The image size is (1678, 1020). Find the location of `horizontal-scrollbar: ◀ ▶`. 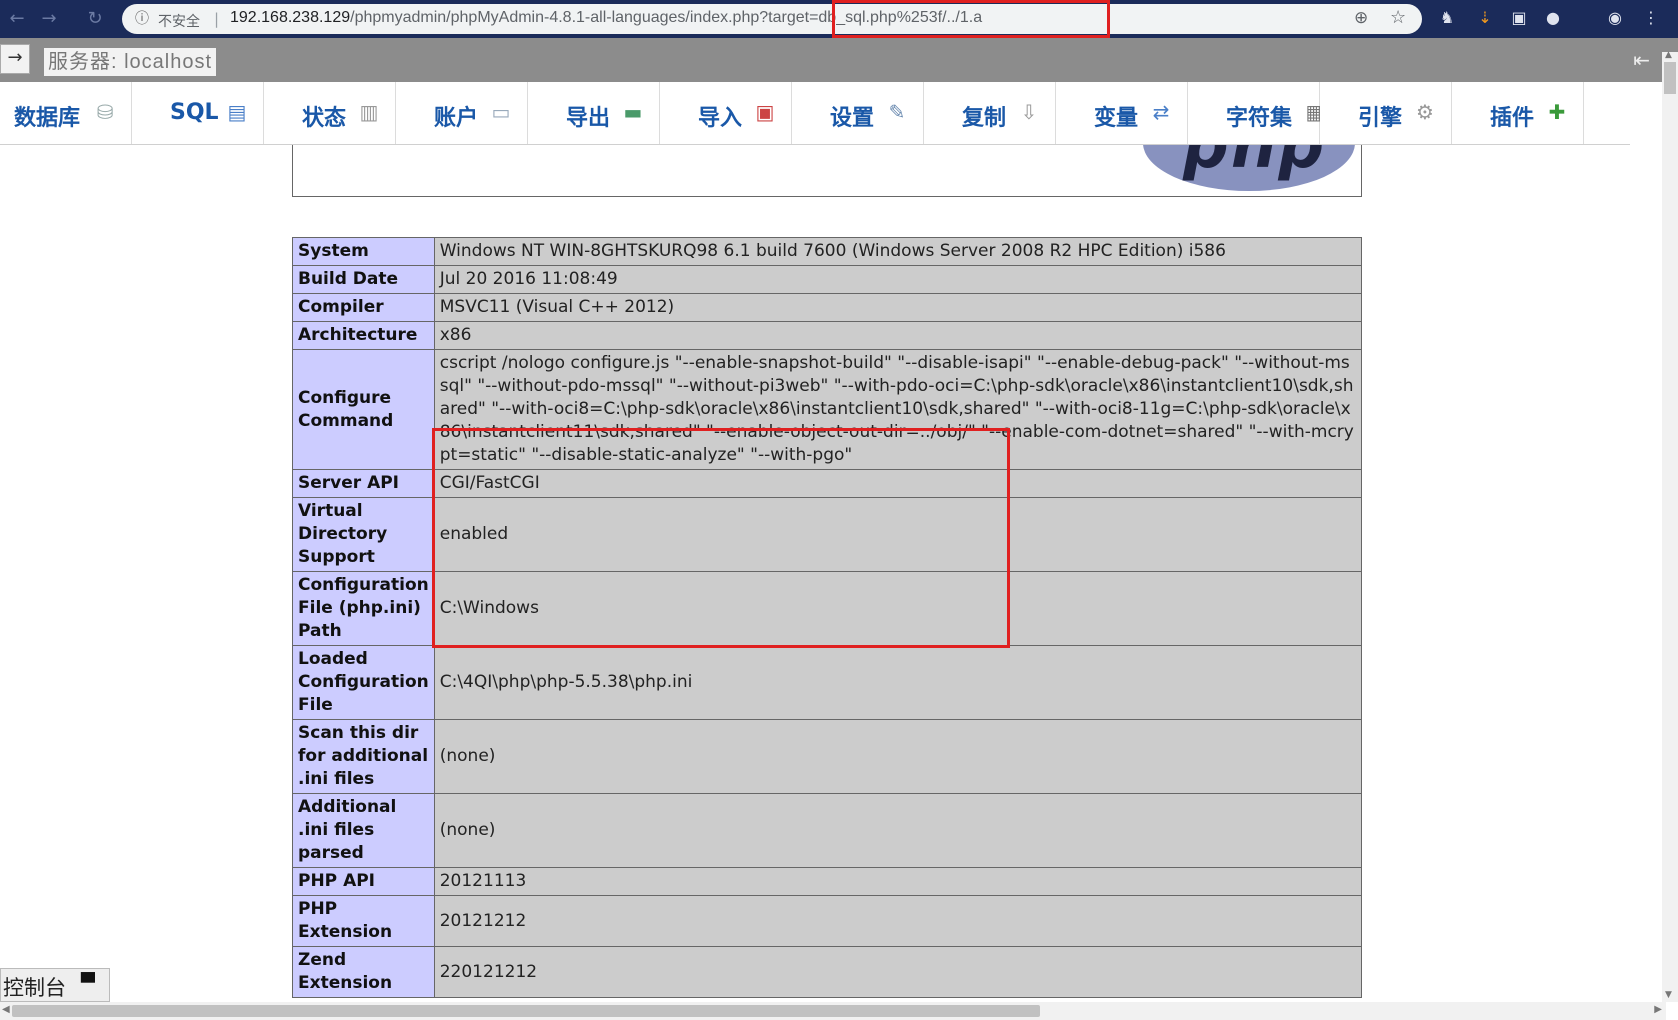

horizontal-scrollbar: ◀ ▶ is located at coordinates (833, 1011).